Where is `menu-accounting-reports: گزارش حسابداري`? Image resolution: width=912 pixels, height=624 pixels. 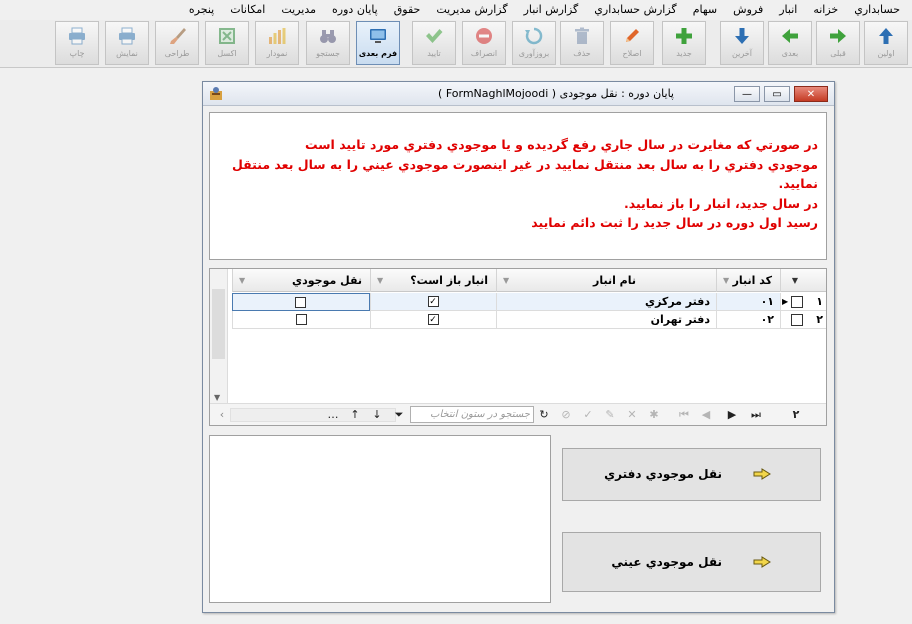 menu-accounting-reports: گزارش حسابداري is located at coordinates (635, 10).